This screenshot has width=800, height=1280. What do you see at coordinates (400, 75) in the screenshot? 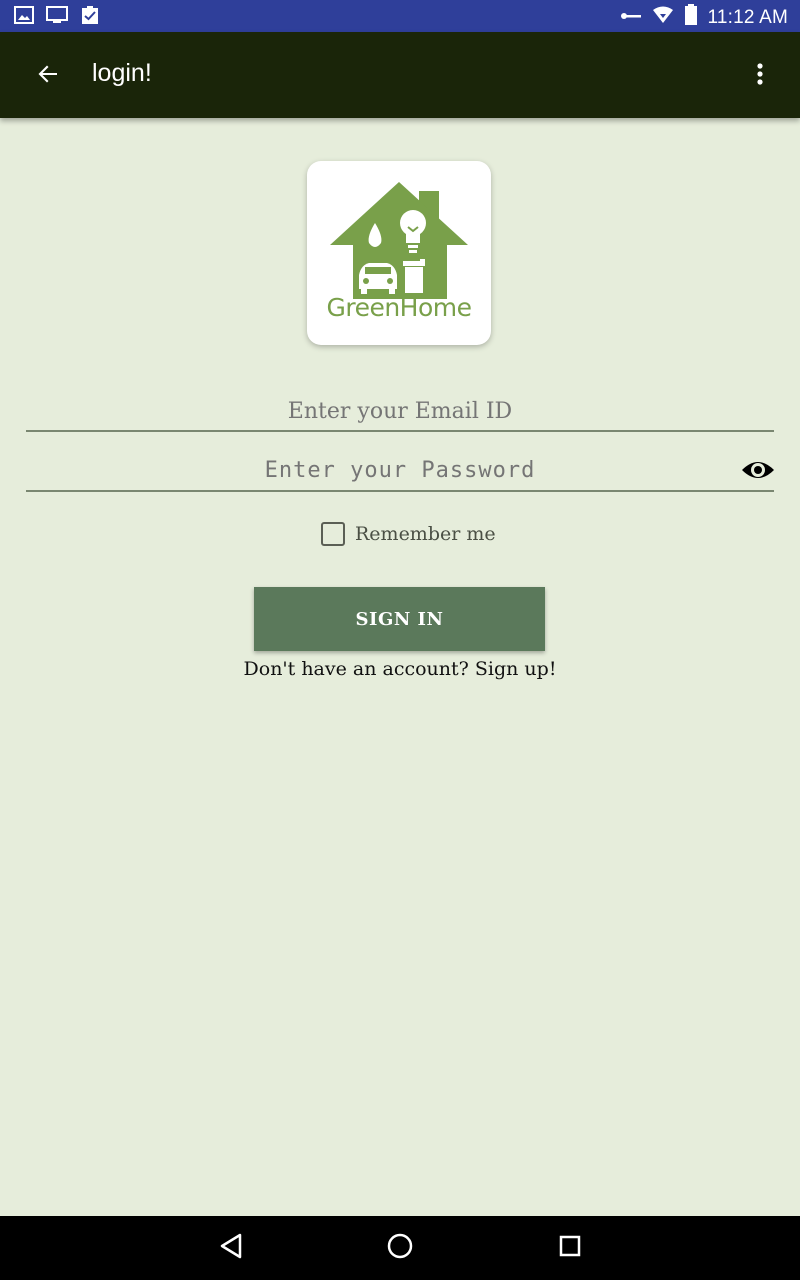
I see `app-bar: login!` at bounding box center [400, 75].